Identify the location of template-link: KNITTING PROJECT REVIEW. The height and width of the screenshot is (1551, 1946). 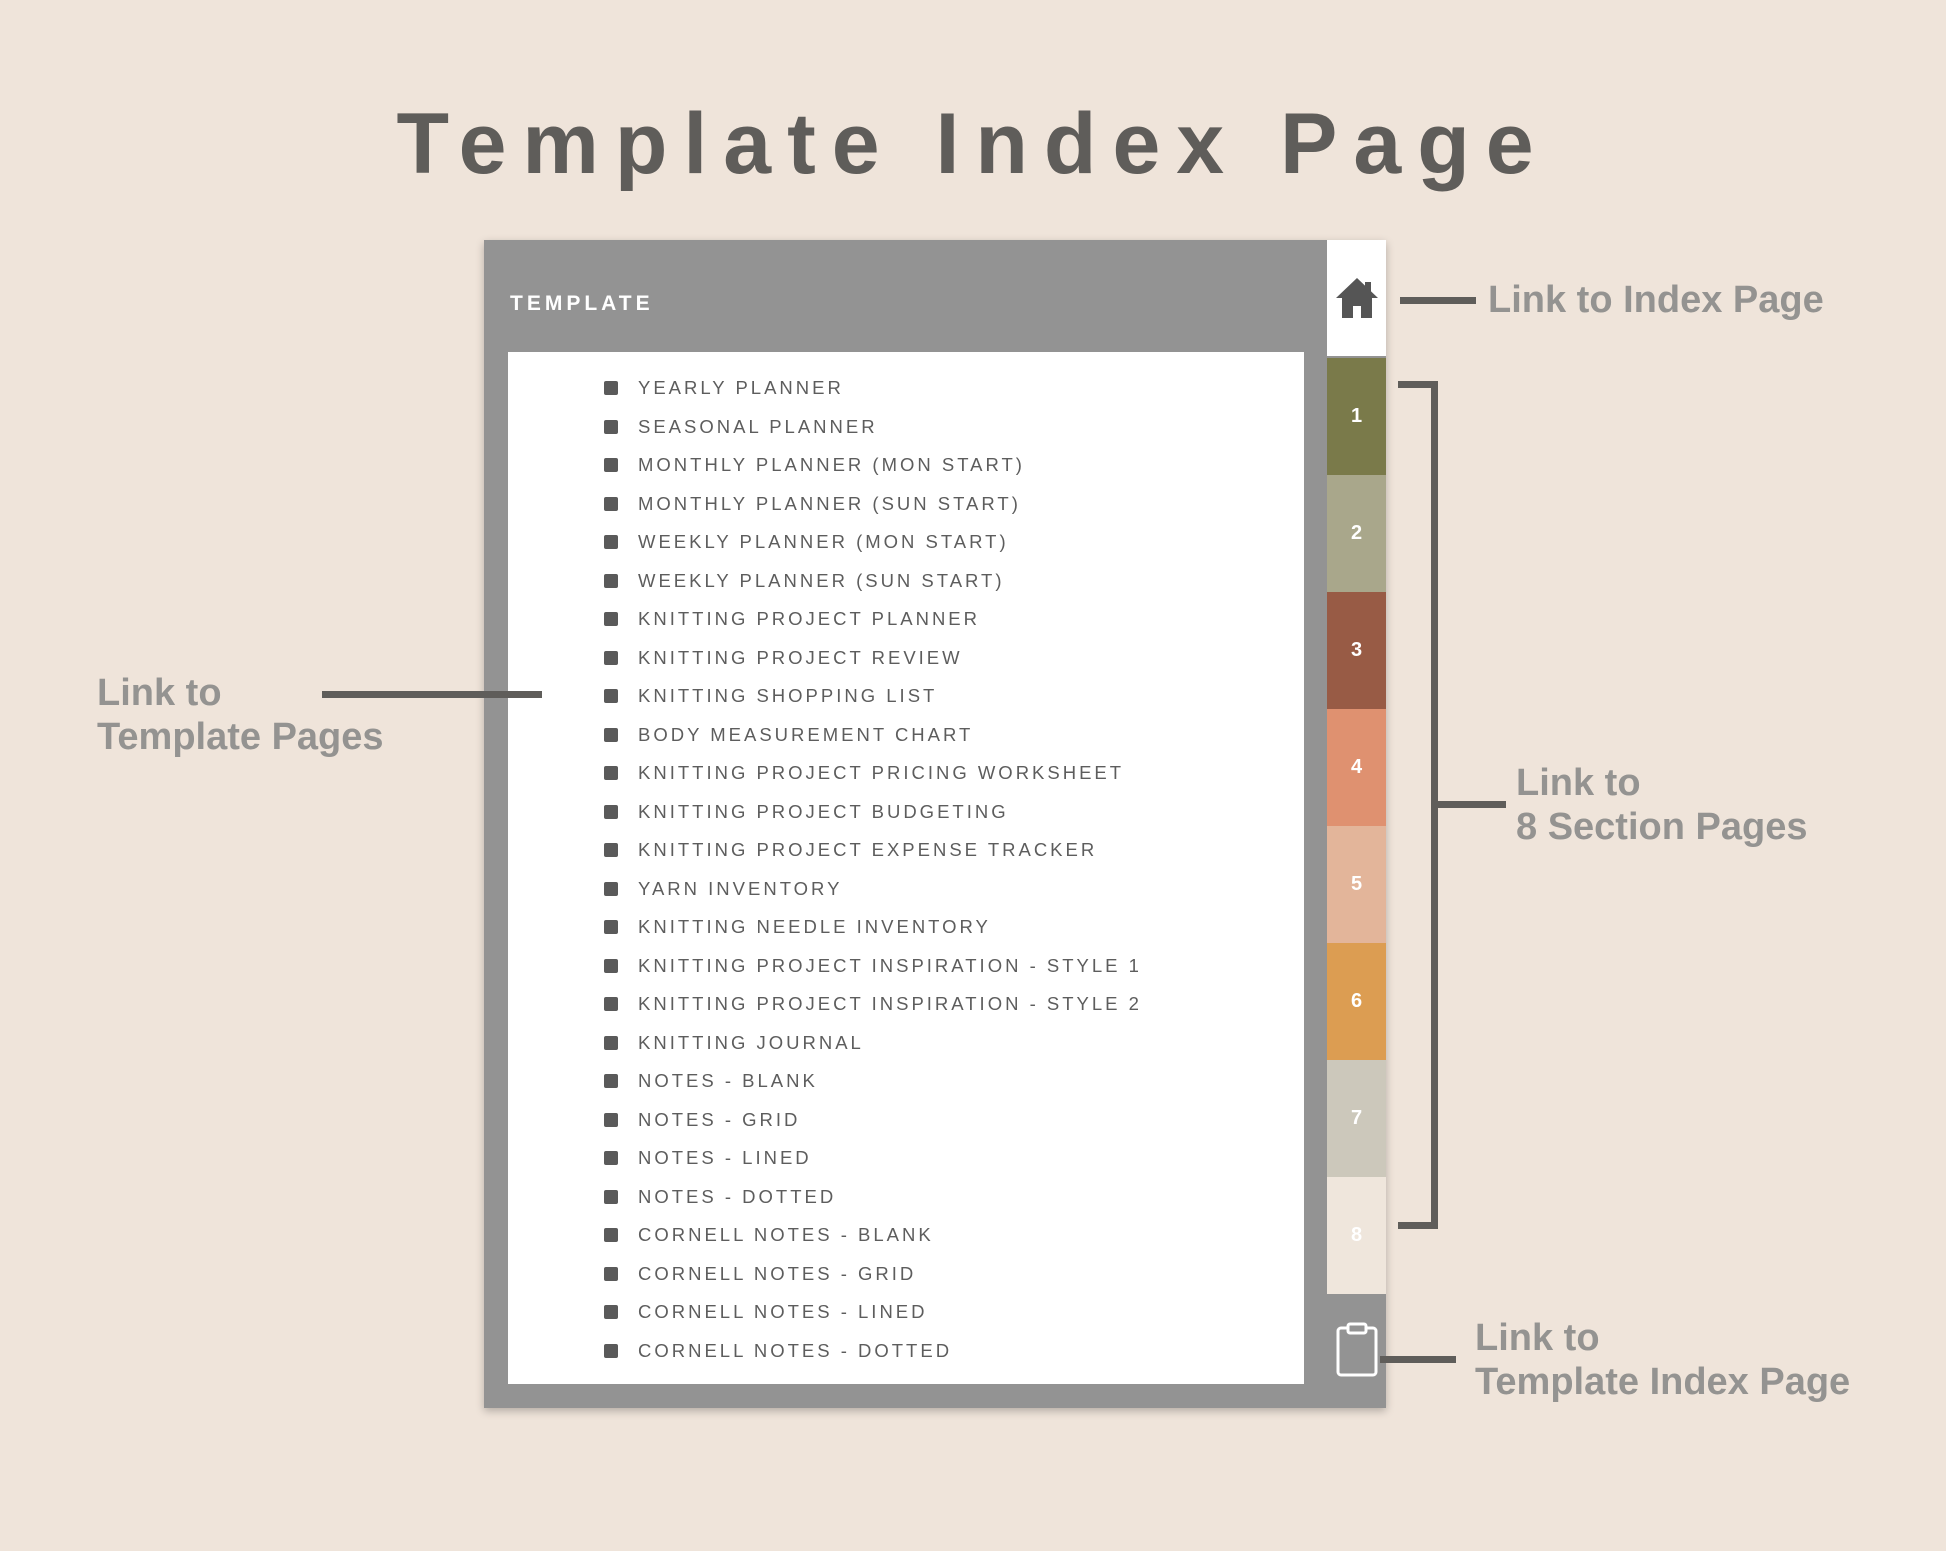
(873, 658).